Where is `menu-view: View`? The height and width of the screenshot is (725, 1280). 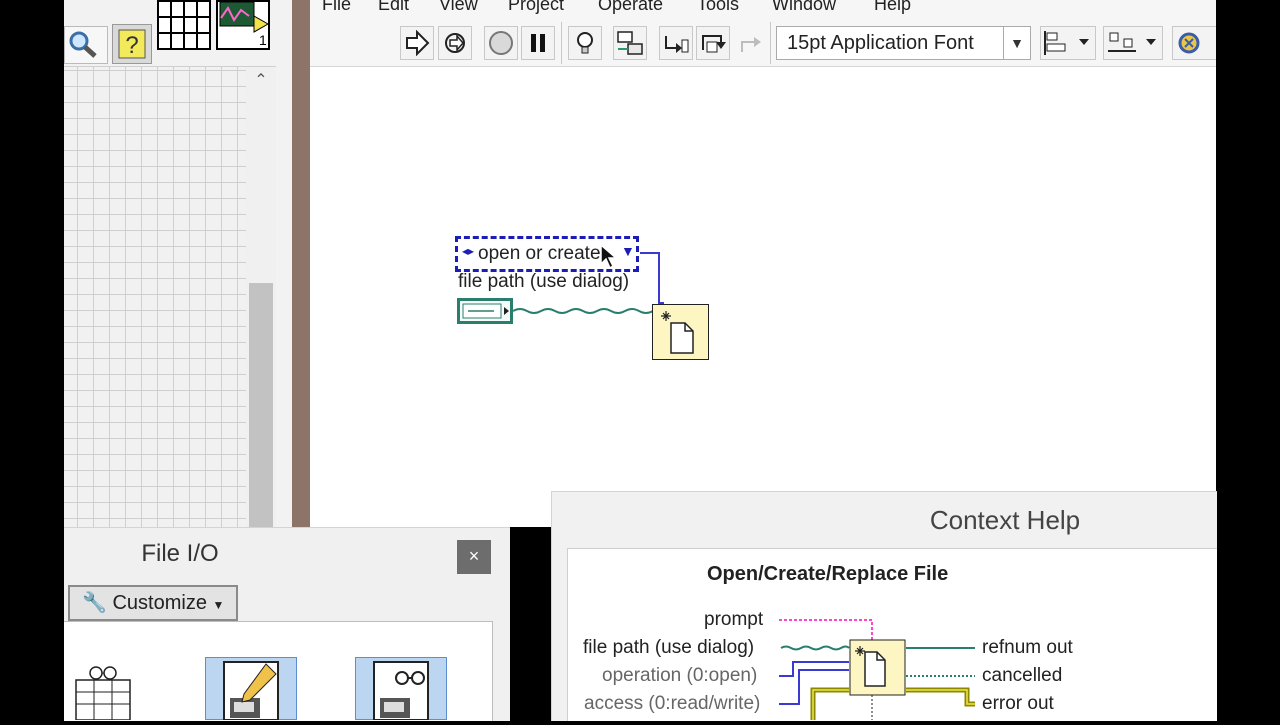 menu-view: View is located at coordinates (458, 7).